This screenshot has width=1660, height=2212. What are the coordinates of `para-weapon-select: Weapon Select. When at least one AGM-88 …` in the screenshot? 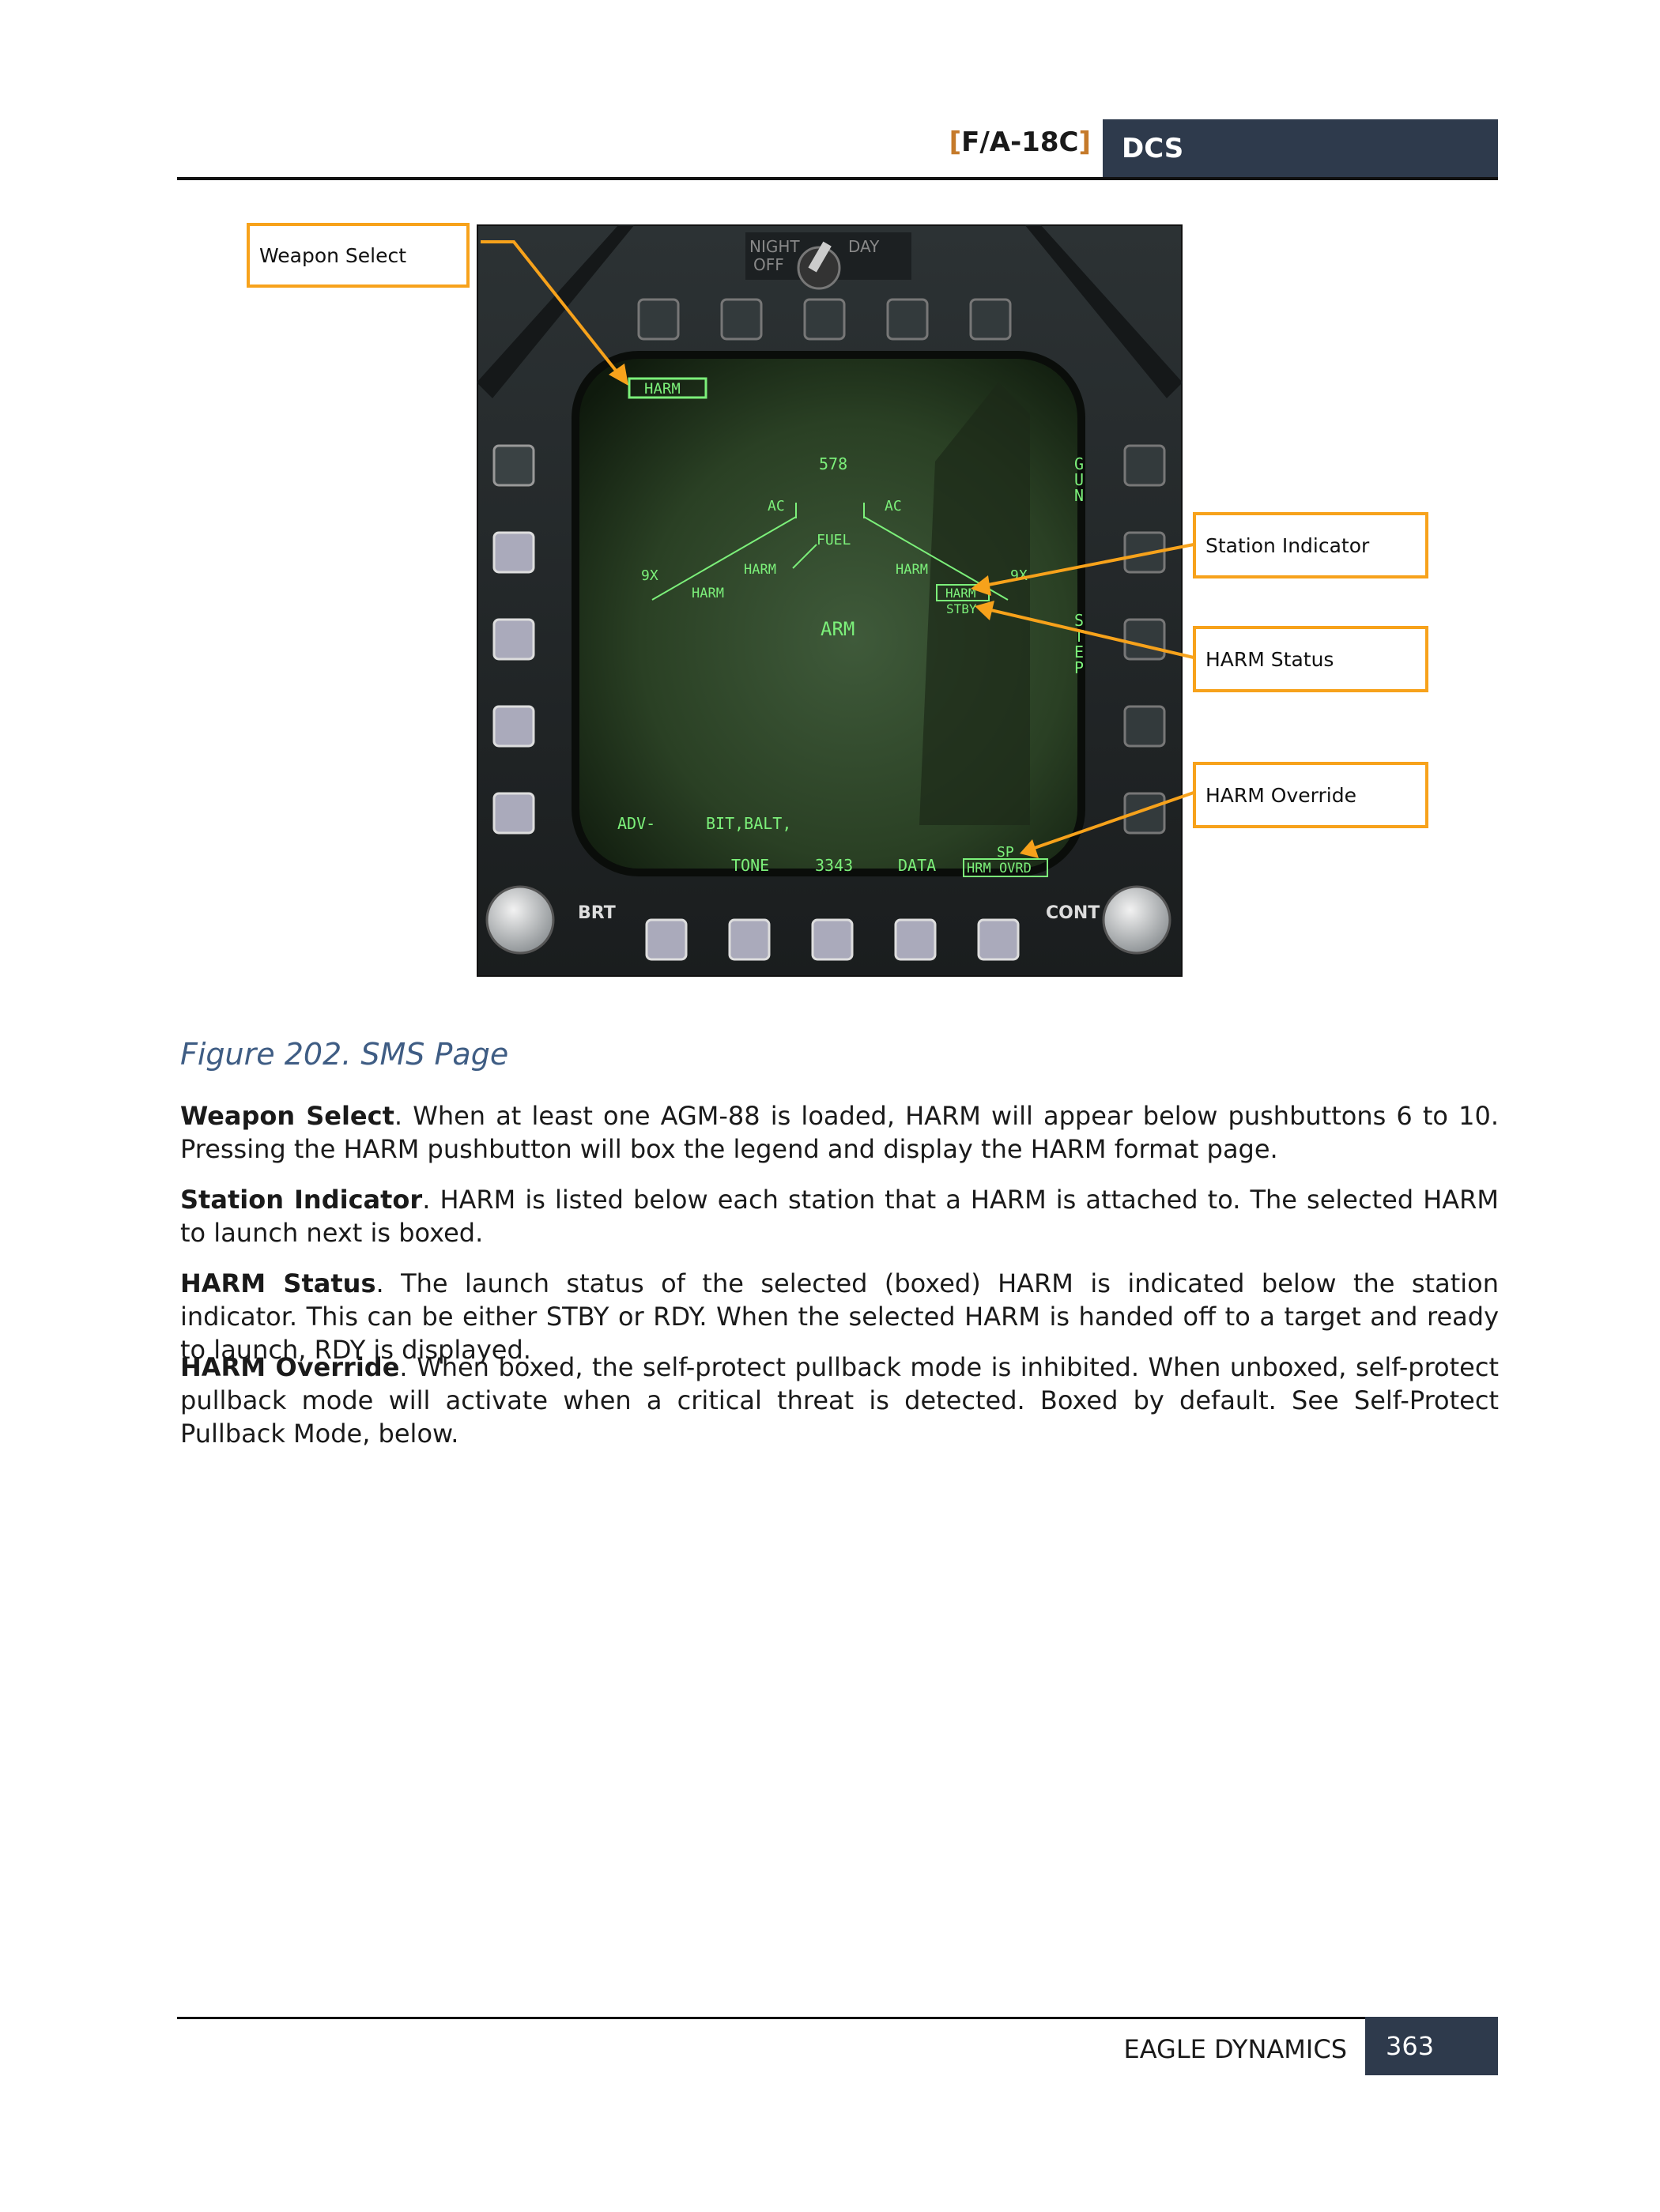 It's located at (839, 1132).